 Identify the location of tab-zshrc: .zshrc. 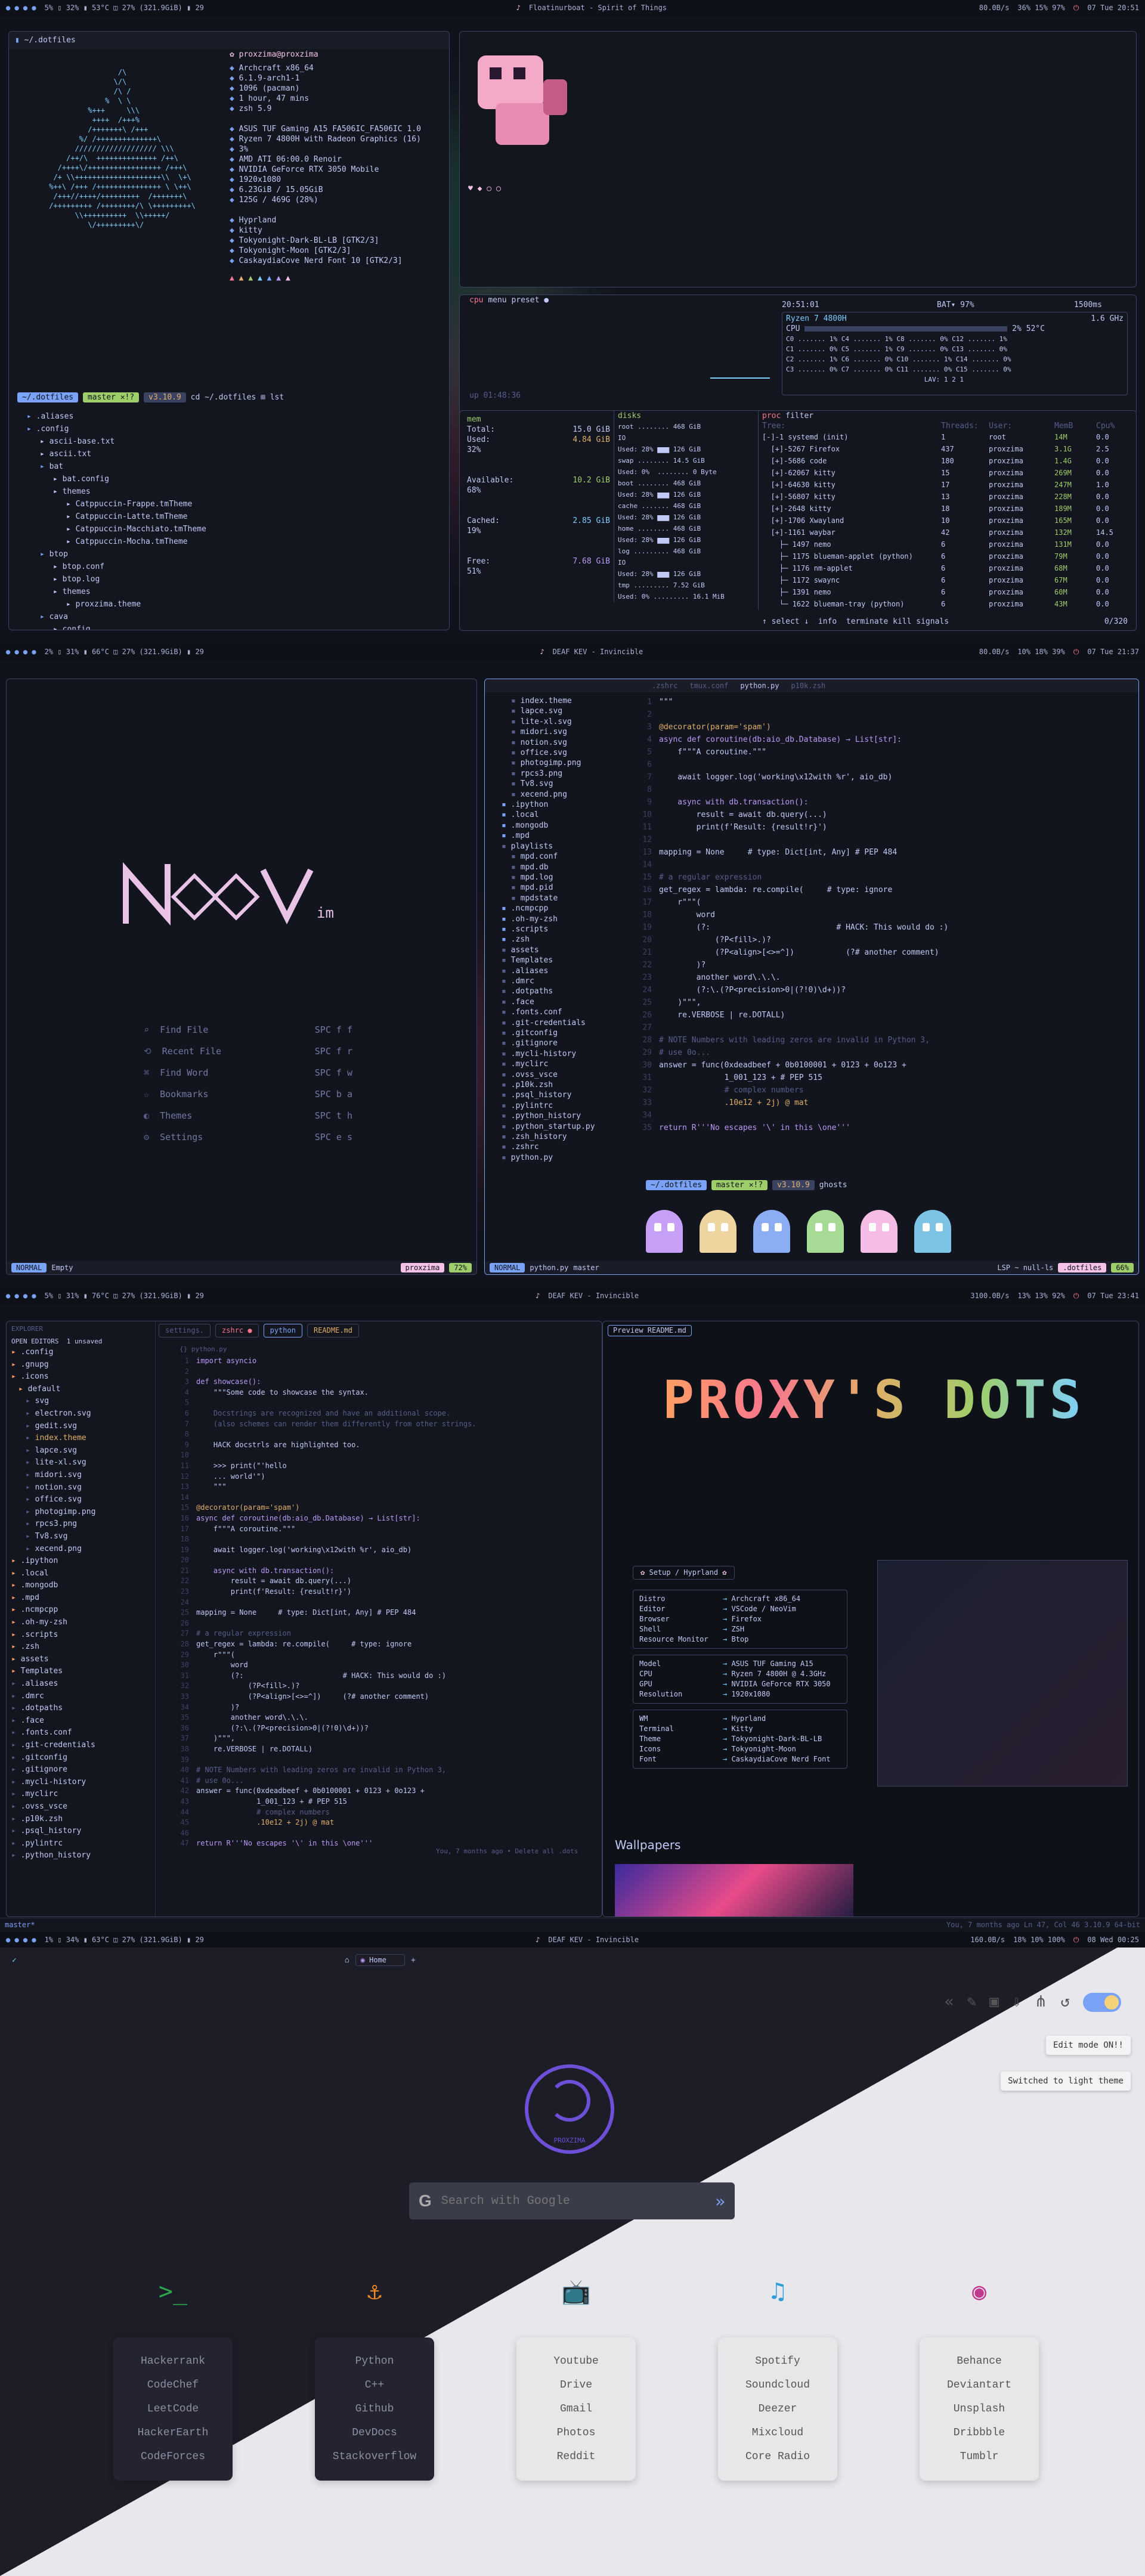
(664, 686).